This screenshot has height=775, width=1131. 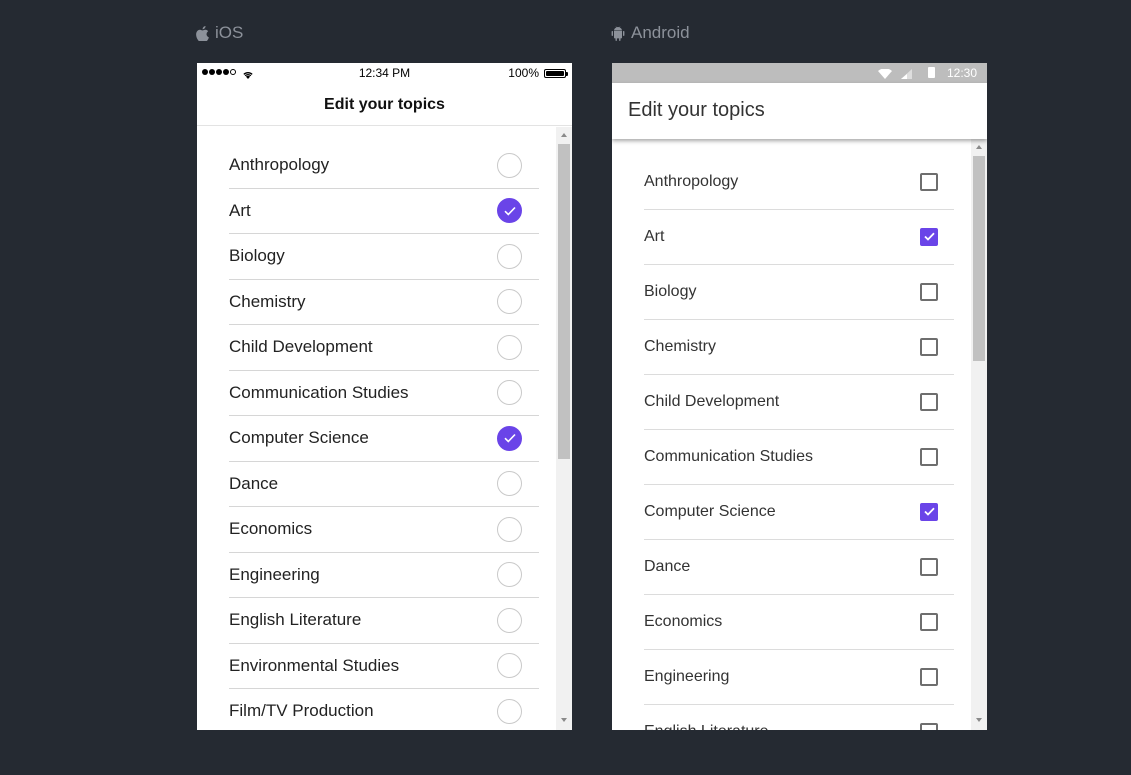 What do you see at coordinates (229, 32) in the screenshot?
I see `ios-label-text: iOS` at bounding box center [229, 32].